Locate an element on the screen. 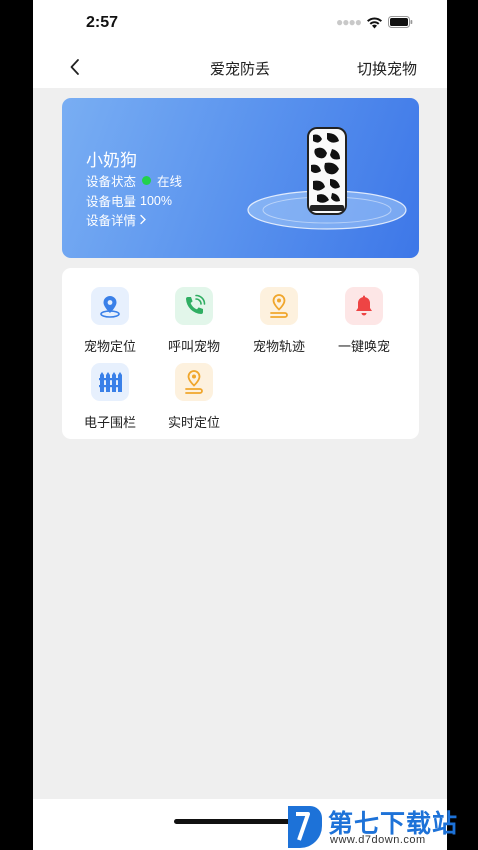 This screenshot has width=478, height=850. fence-icon is located at coordinates (110, 382).